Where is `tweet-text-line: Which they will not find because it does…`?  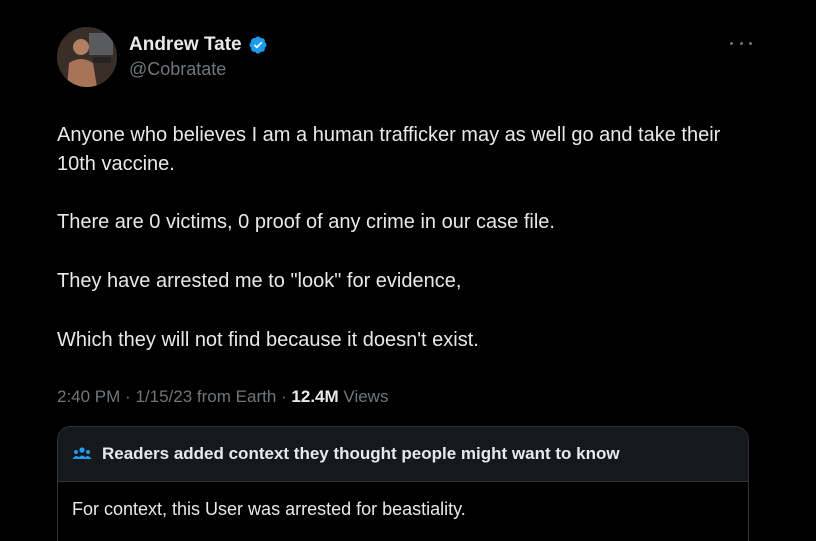
tweet-text-line: Which they will not find because it does… is located at coordinates (268, 340).